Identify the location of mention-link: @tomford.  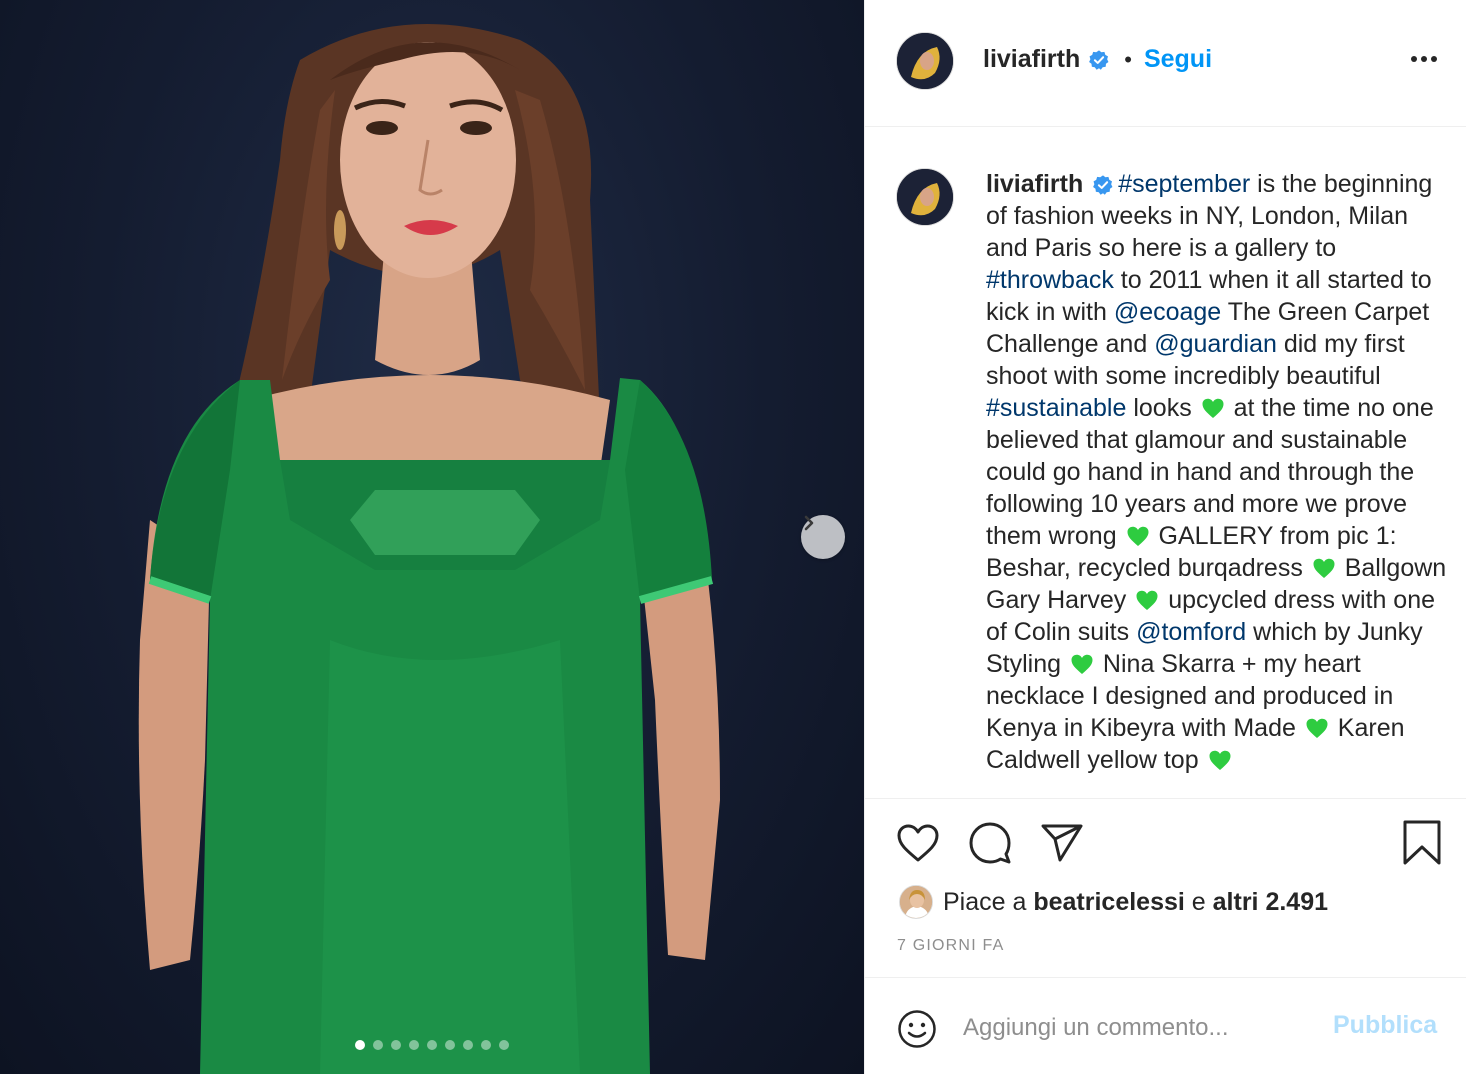
(1191, 632).